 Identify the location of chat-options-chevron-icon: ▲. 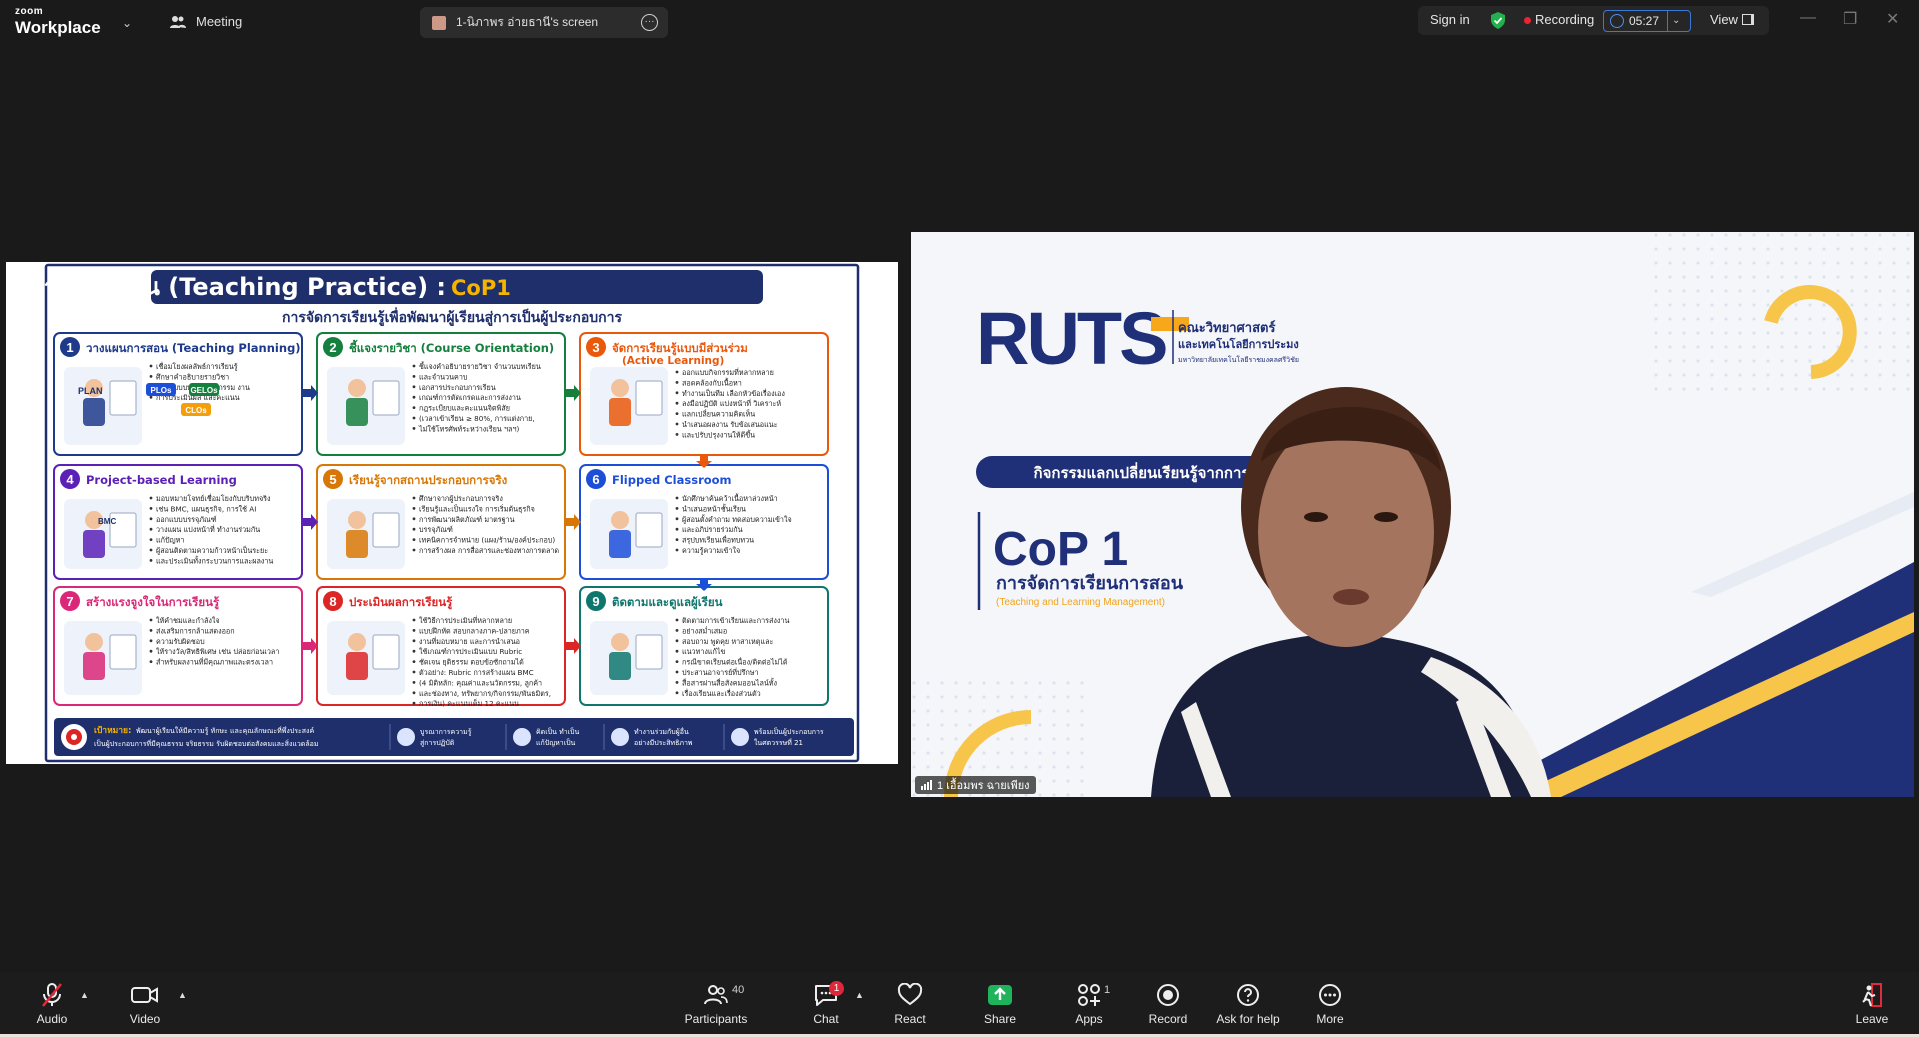
(859, 995).